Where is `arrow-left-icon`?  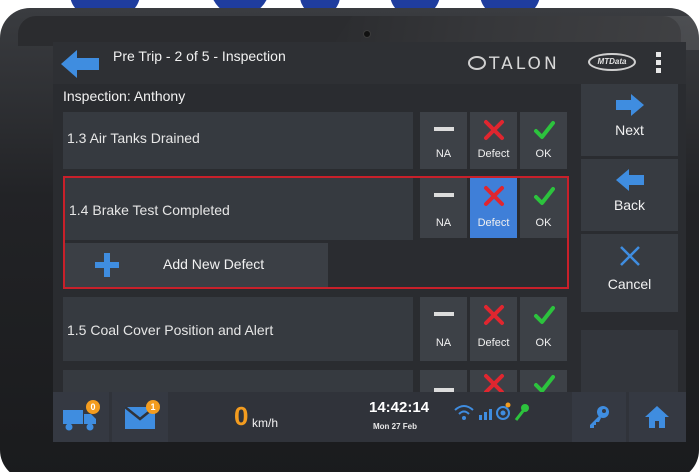 arrow-left-icon is located at coordinates (629, 180).